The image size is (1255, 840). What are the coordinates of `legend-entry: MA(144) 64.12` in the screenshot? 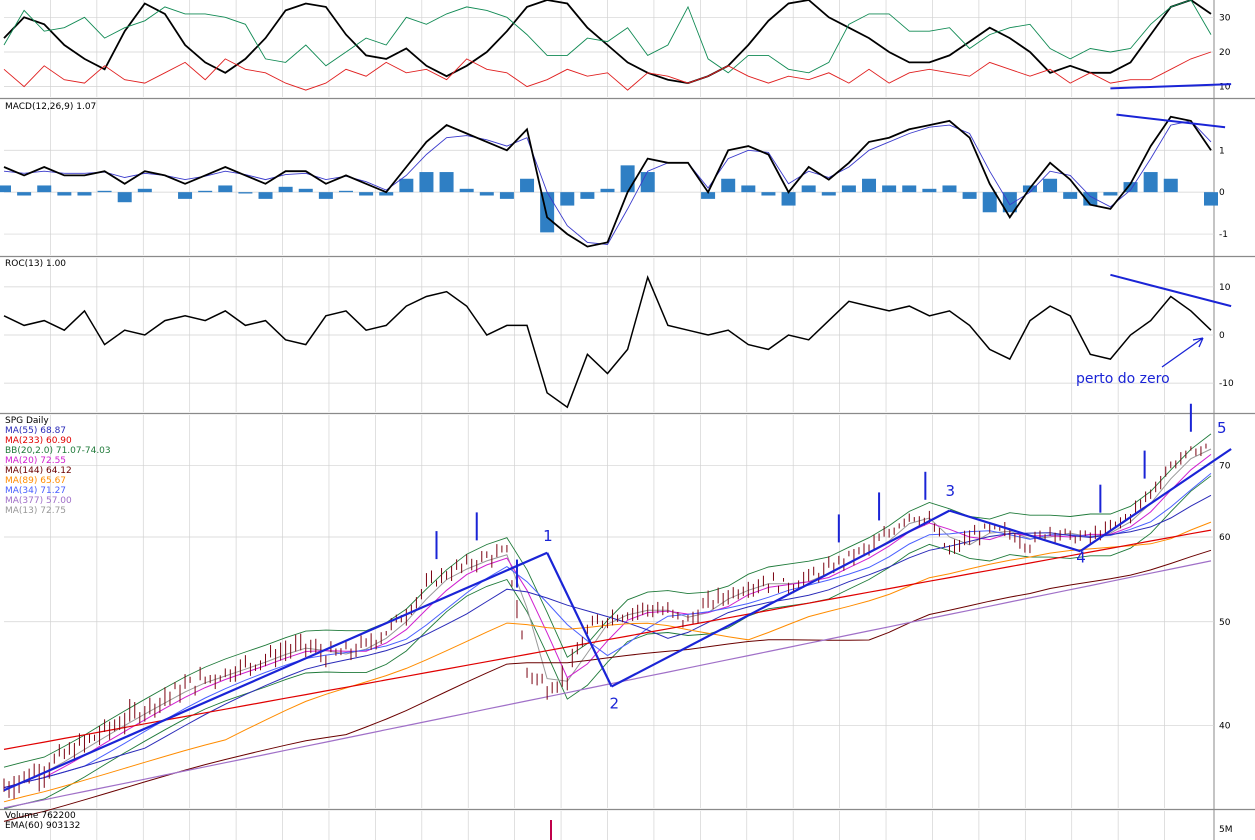 It's located at (38, 471).